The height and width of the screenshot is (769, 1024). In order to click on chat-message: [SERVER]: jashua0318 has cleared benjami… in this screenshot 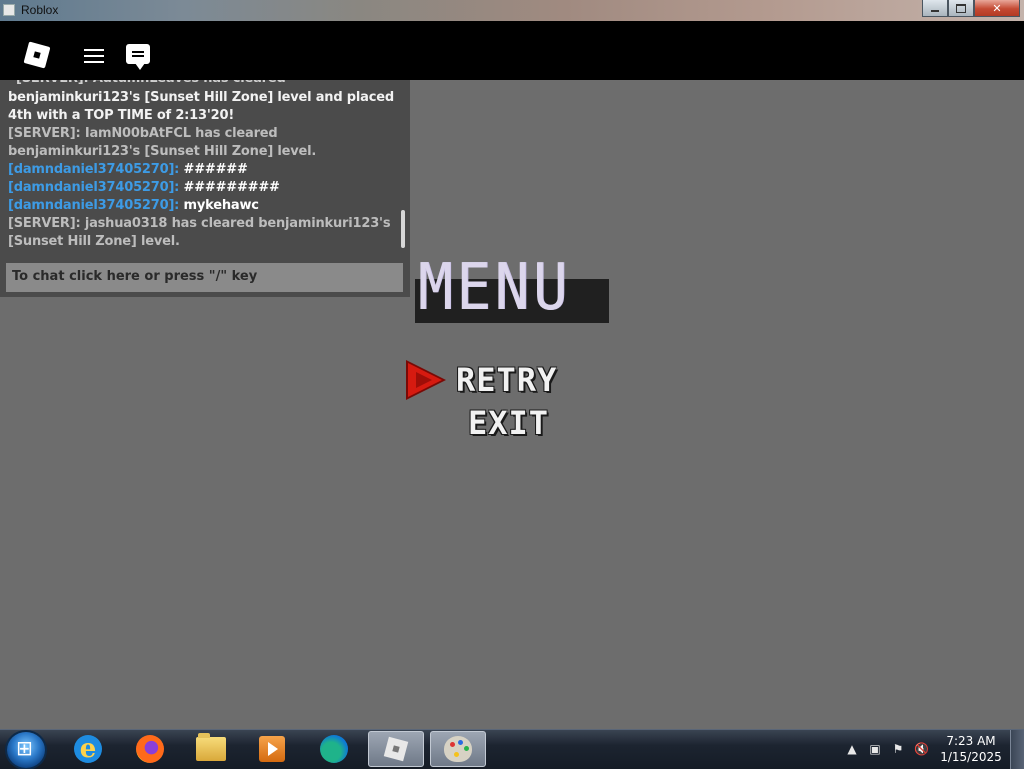, I will do `click(199, 232)`.